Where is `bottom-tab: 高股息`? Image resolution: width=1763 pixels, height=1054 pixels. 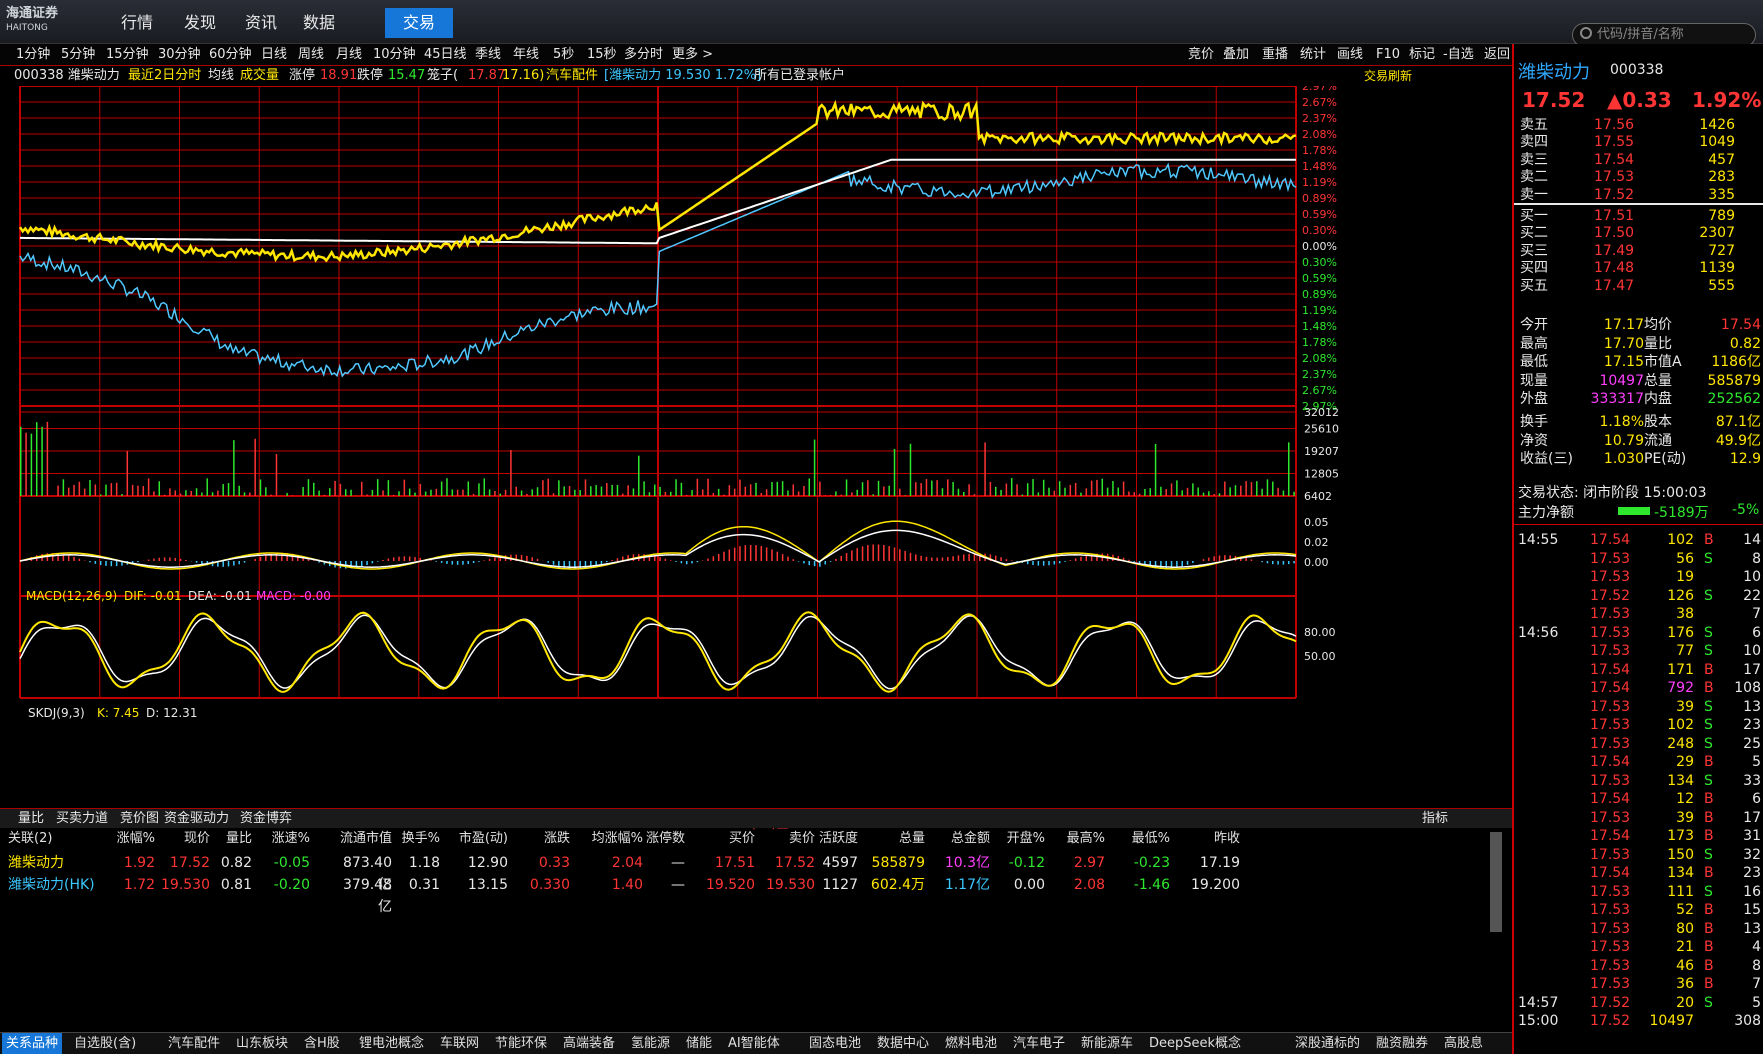
bottom-tab: 高股息 is located at coordinates (1463, 1043).